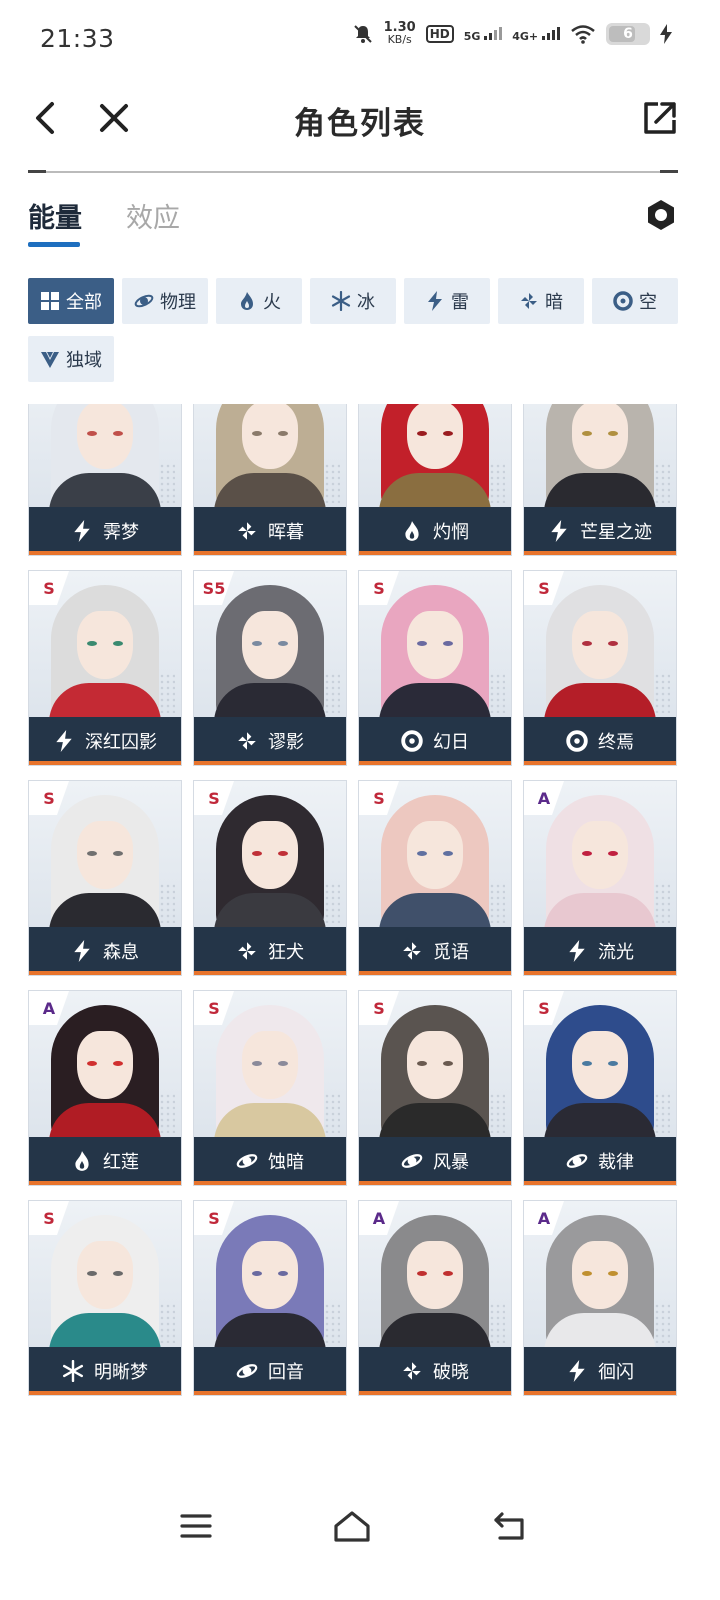  Describe the element at coordinates (600, 1088) in the screenshot. I see `character-card: S 裁律` at that location.